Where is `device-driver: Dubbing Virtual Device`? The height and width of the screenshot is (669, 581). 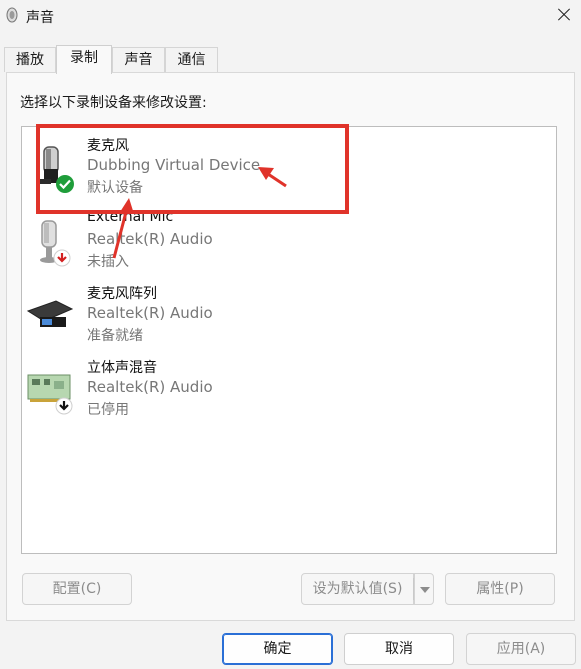 device-driver: Dubbing Virtual Device is located at coordinates (174, 165).